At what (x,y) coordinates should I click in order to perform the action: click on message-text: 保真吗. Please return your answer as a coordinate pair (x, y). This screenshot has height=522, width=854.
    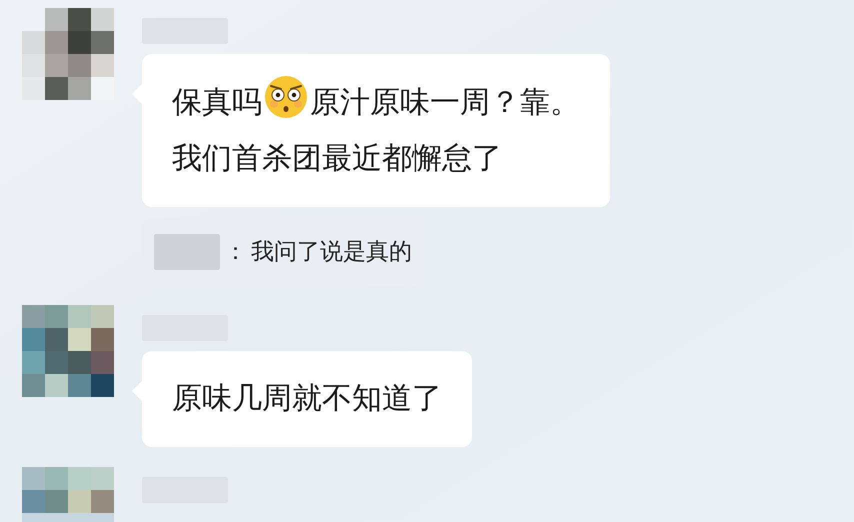
    Looking at the image, I should click on (217, 102).